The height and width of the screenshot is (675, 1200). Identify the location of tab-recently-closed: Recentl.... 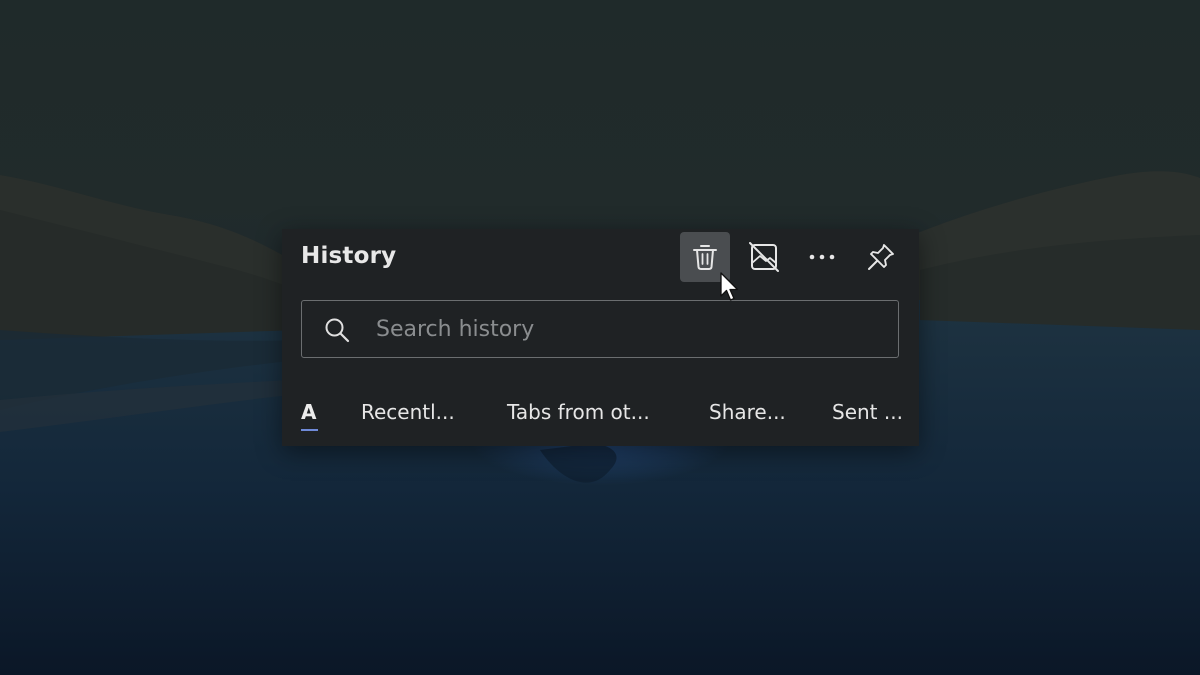
(408, 412).